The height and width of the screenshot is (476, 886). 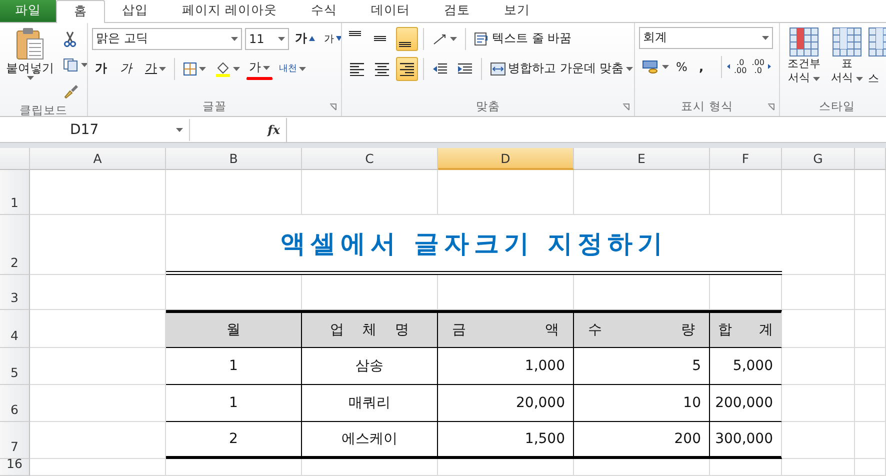 What do you see at coordinates (746, 159) in the screenshot?
I see `column-header: F` at bounding box center [746, 159].